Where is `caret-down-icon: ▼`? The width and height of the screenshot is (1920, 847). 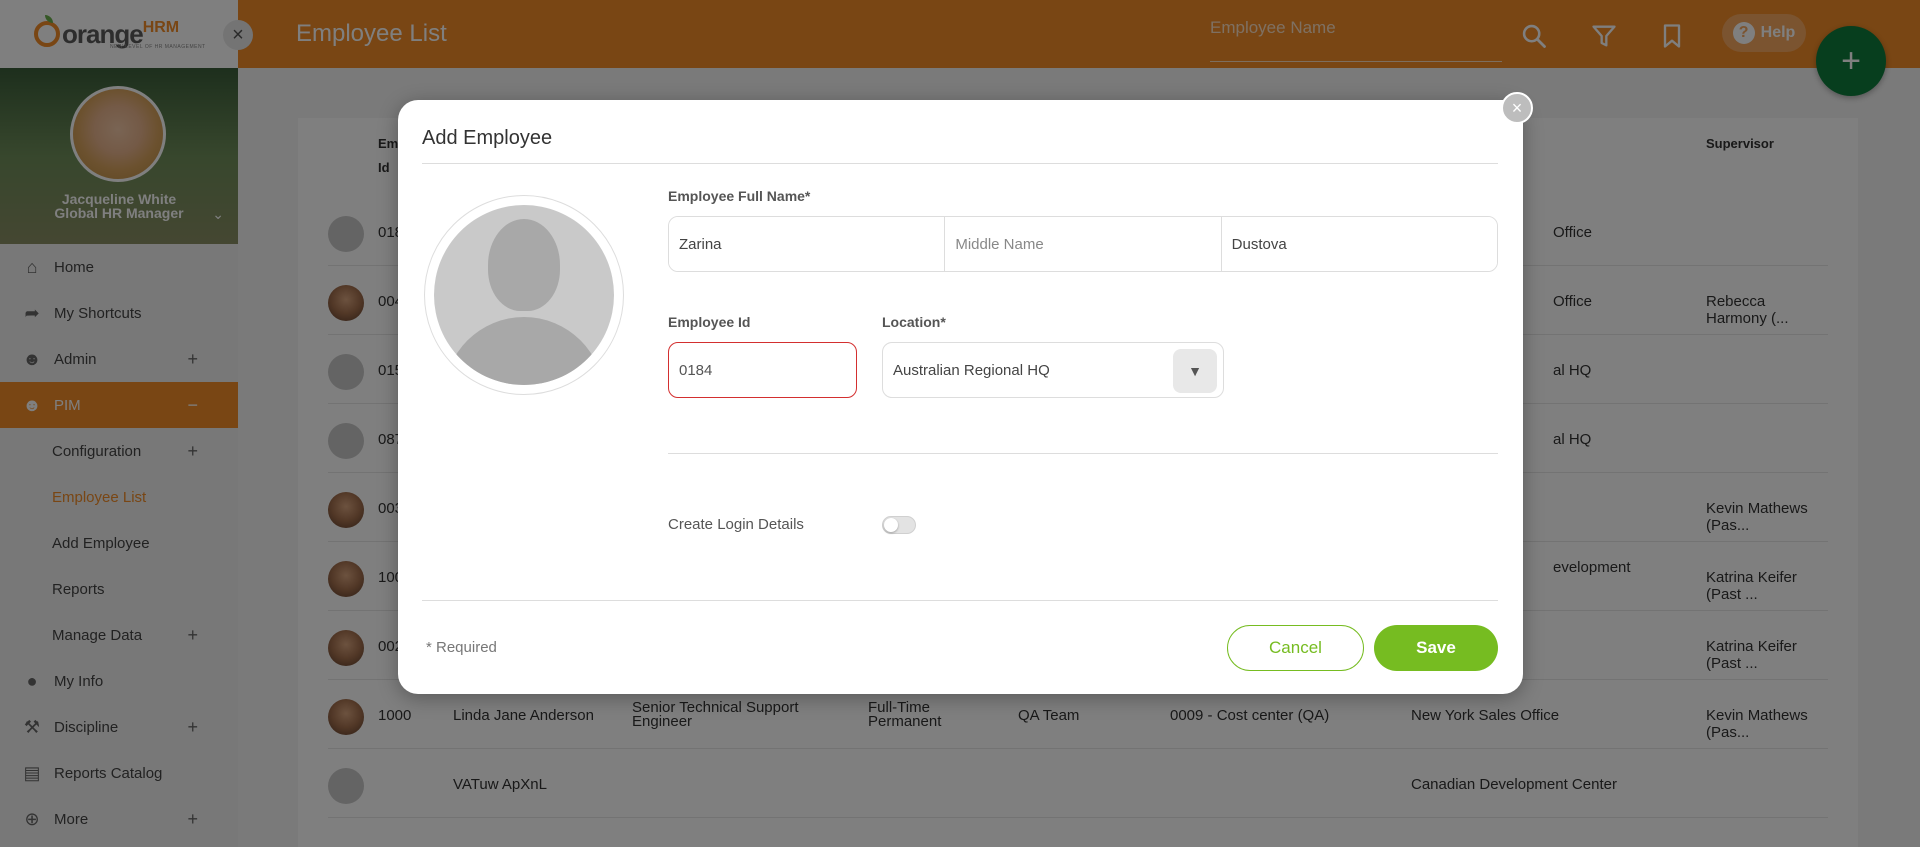
caret-down-icon: ▼ is located at coordinates (1195, 371).